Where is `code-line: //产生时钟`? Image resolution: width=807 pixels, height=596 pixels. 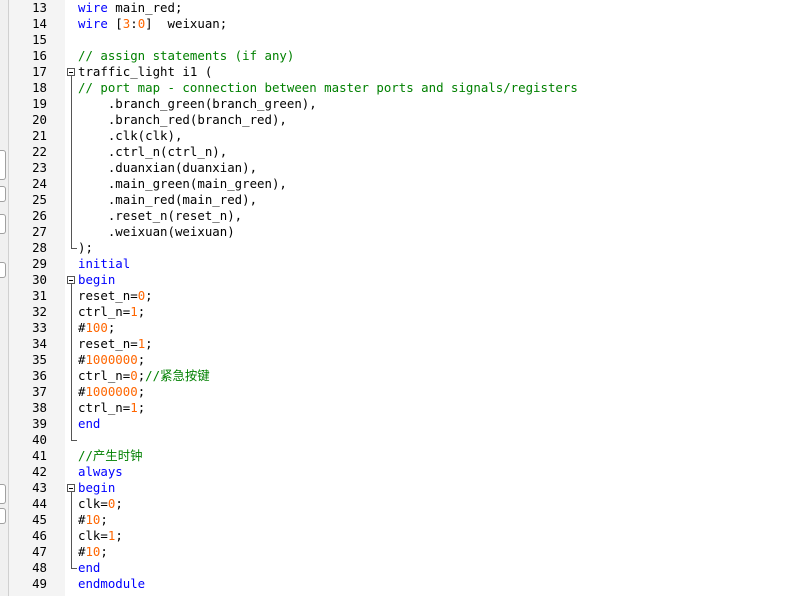 code-line: //产生时钟 is located at coordinates (110, 456).